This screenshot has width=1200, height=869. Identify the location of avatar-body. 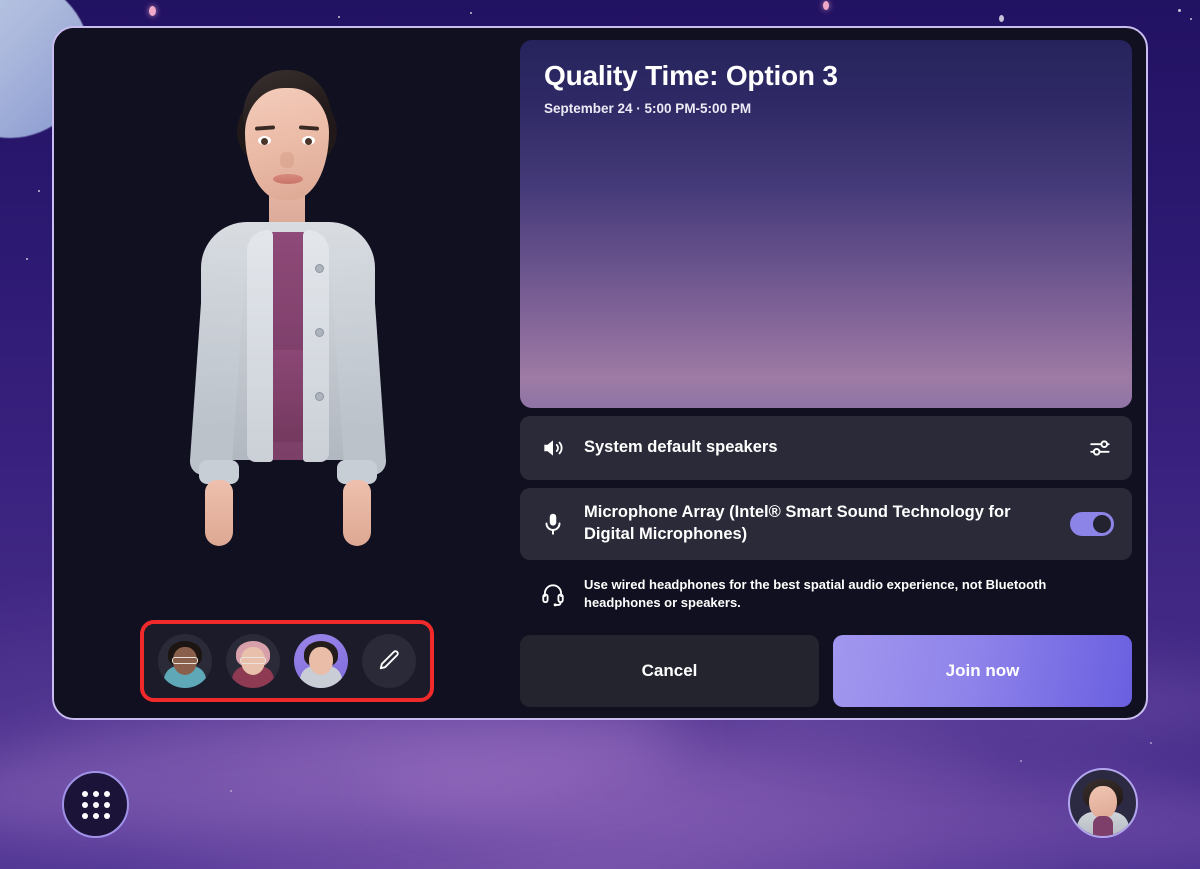
(287, 344).